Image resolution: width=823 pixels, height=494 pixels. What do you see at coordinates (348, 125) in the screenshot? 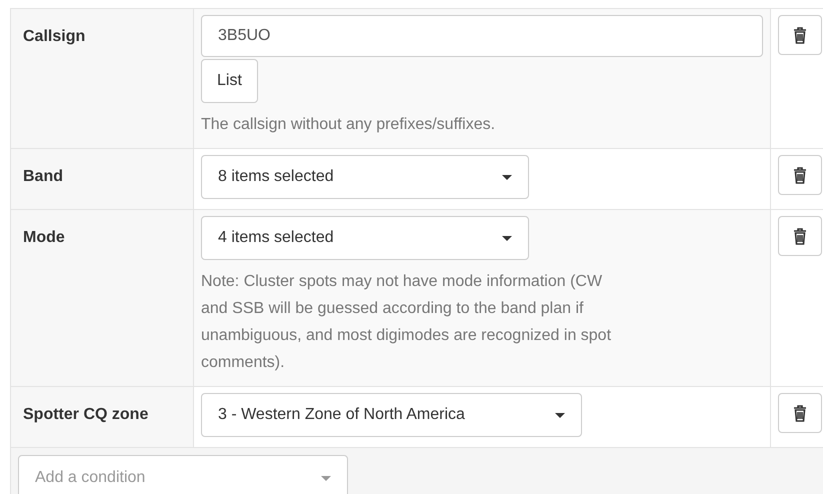
I see `help-text: The callsign without any prefixes/suffixes.` at bounding box center [348, 125].